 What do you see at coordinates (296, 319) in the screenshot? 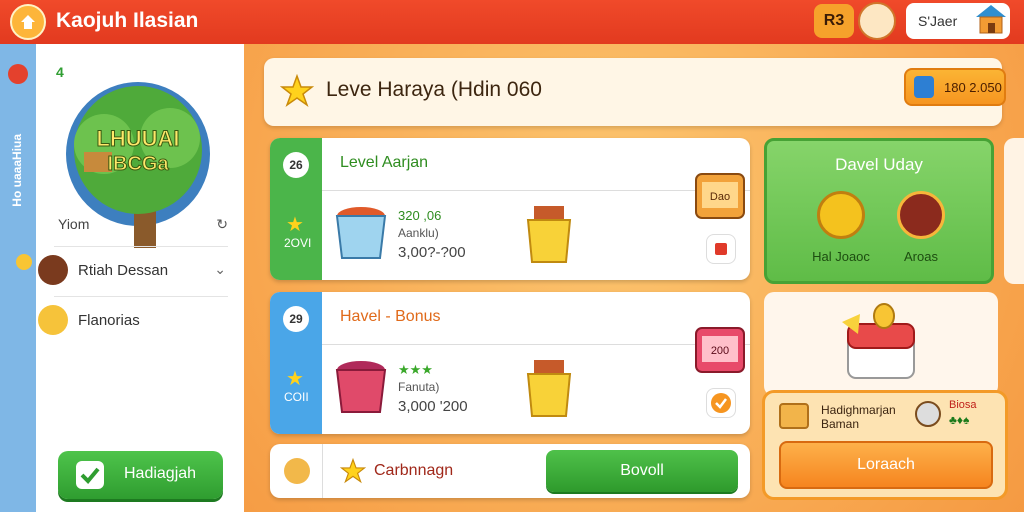
I see `level-badge: 29` at bounding box center [296, 319].